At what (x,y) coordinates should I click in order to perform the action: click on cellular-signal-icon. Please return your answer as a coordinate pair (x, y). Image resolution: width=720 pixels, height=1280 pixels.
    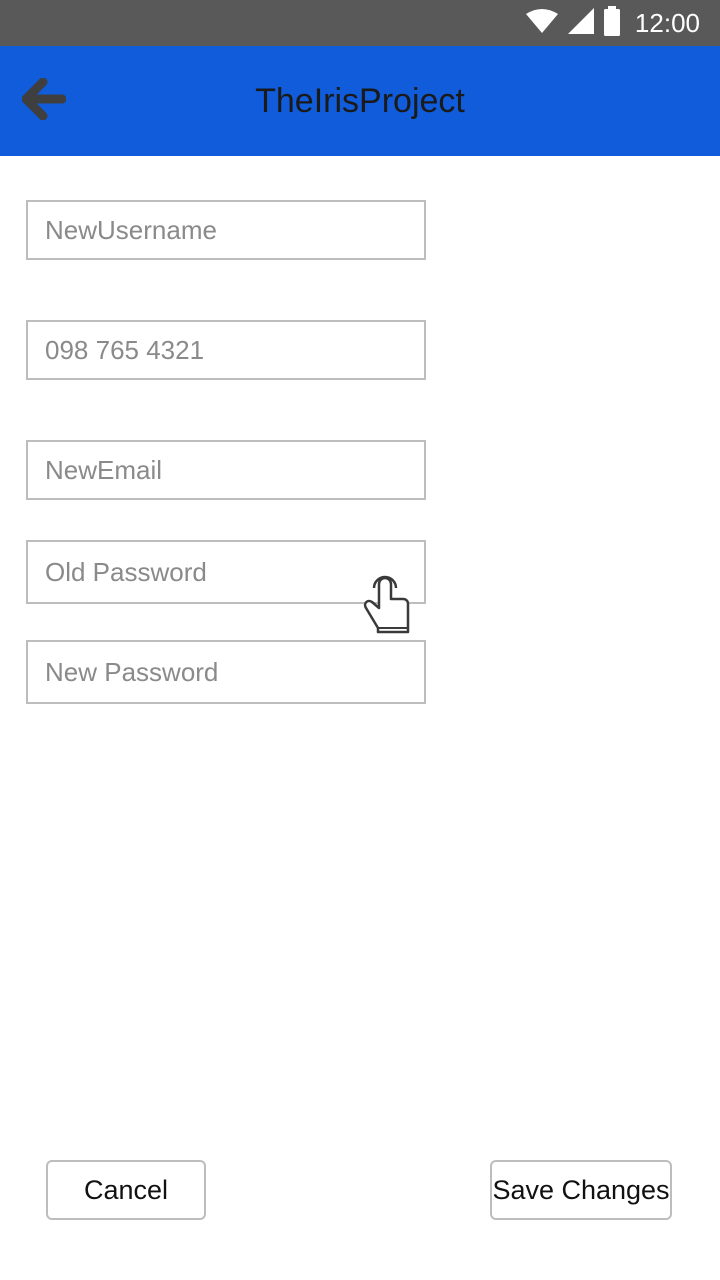
    Looking at the image, I should click on (581, 23).